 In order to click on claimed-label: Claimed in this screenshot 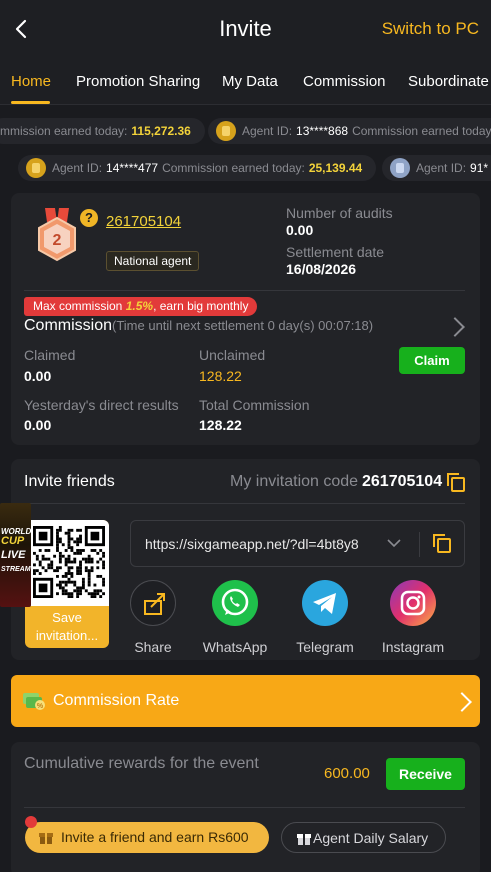, I will do `click(50, 355)`.